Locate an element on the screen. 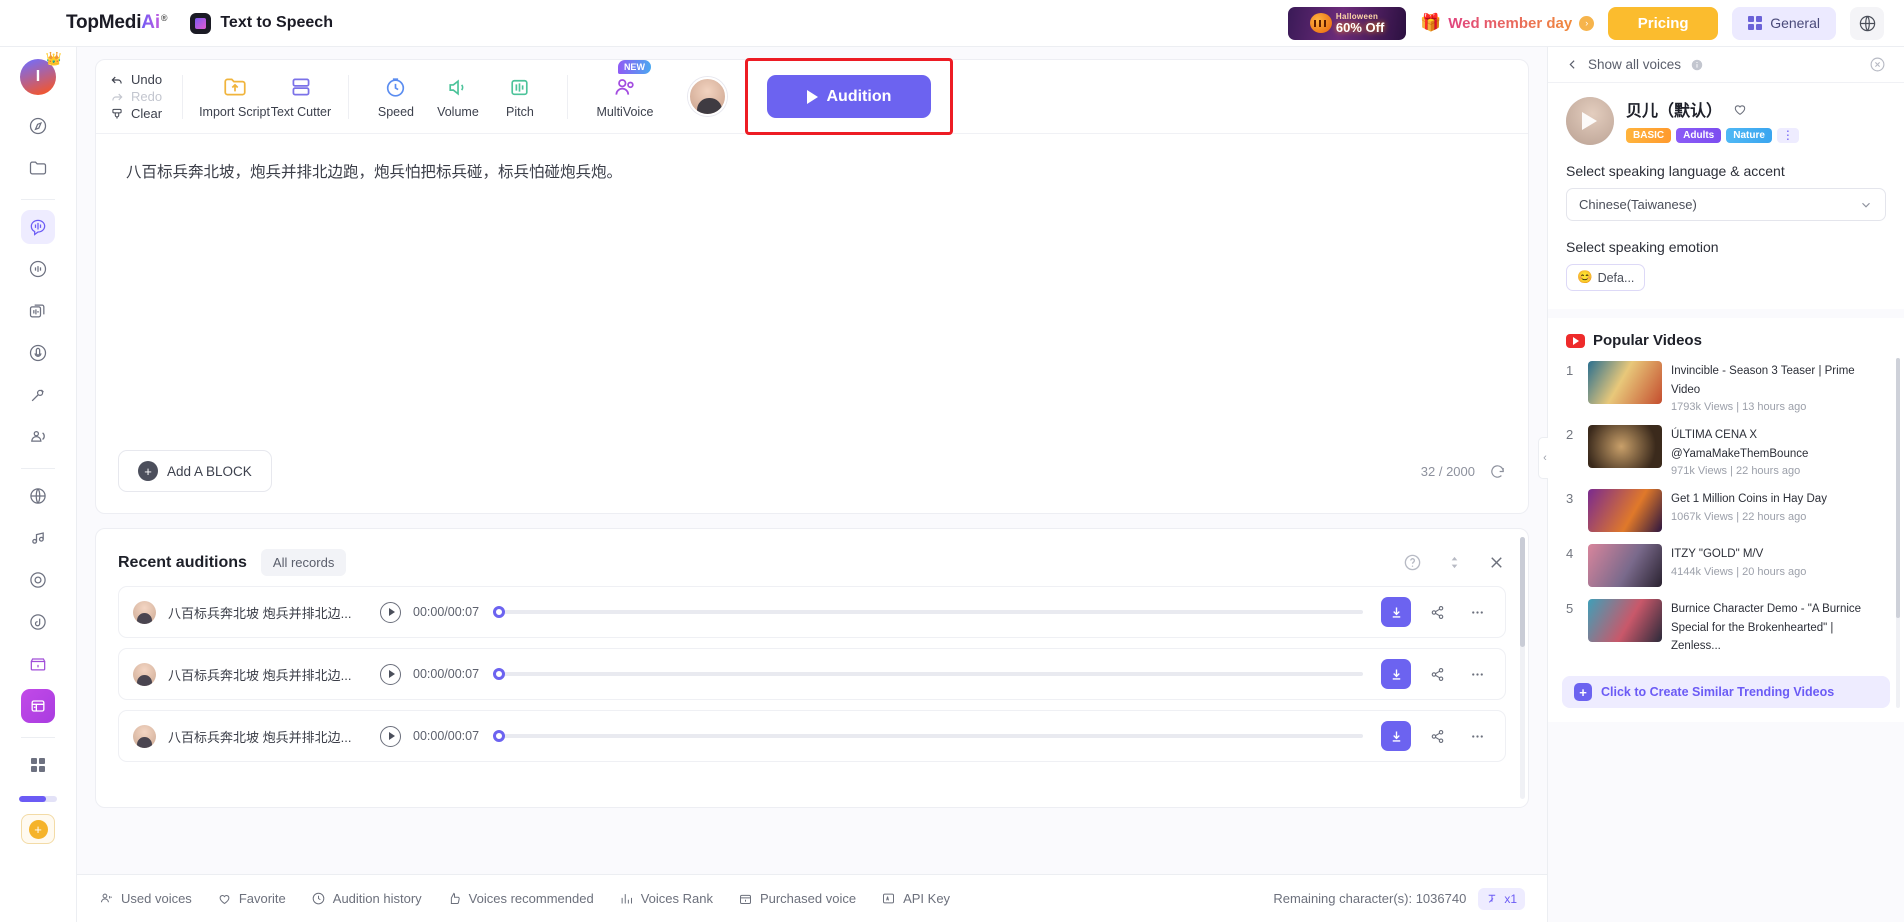  undo-button: Undo is located at coordinates (136, 79).